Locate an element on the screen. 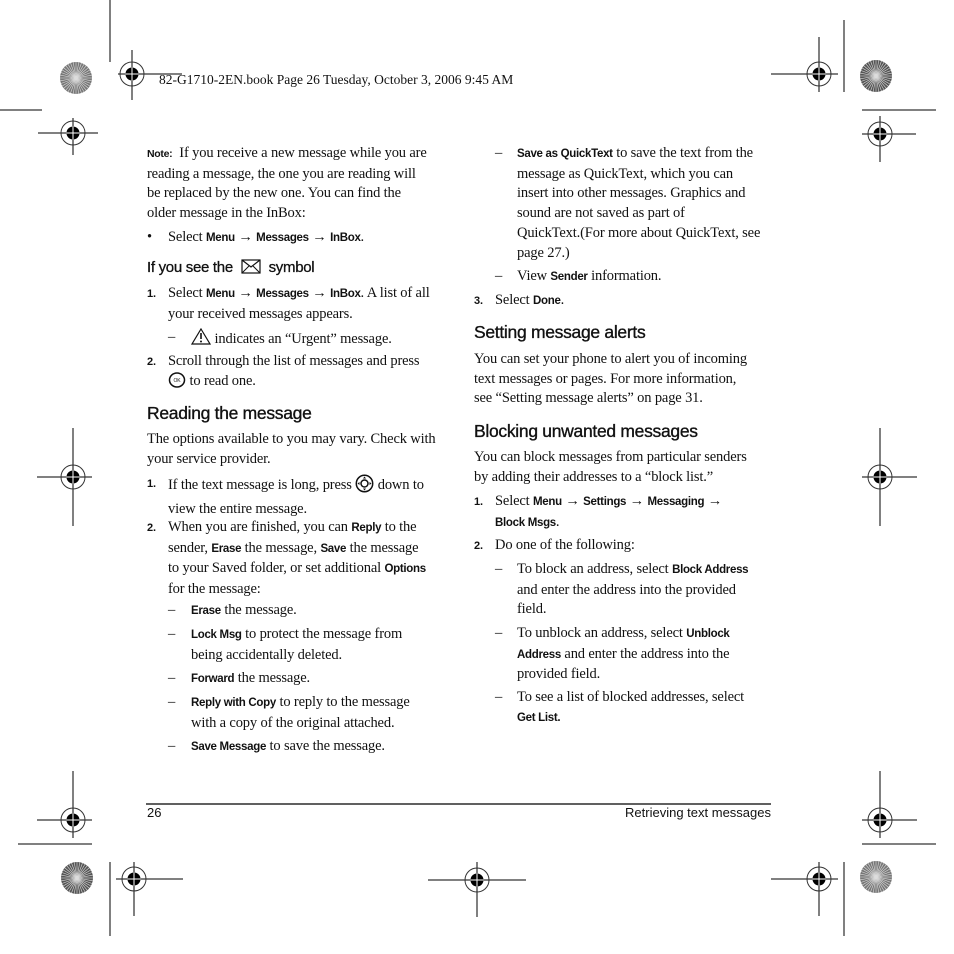 The image size is (954, 954). text: your received messages appears. is located at coordinates (260, 313).